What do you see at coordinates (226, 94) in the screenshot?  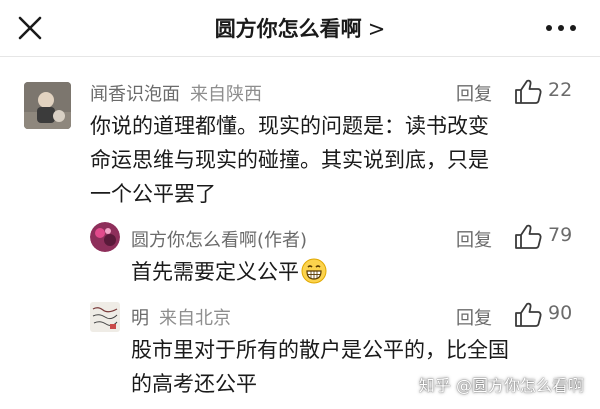 I see `comment-location: 来自陕西` at bounding box center [226, 94].